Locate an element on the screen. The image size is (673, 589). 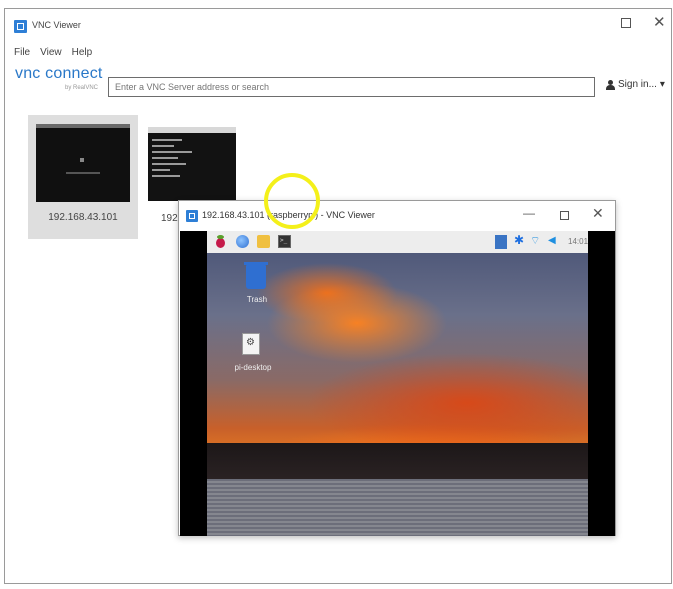
connection-tile: 192.168.43.101 is located at coordinates (83, 177).